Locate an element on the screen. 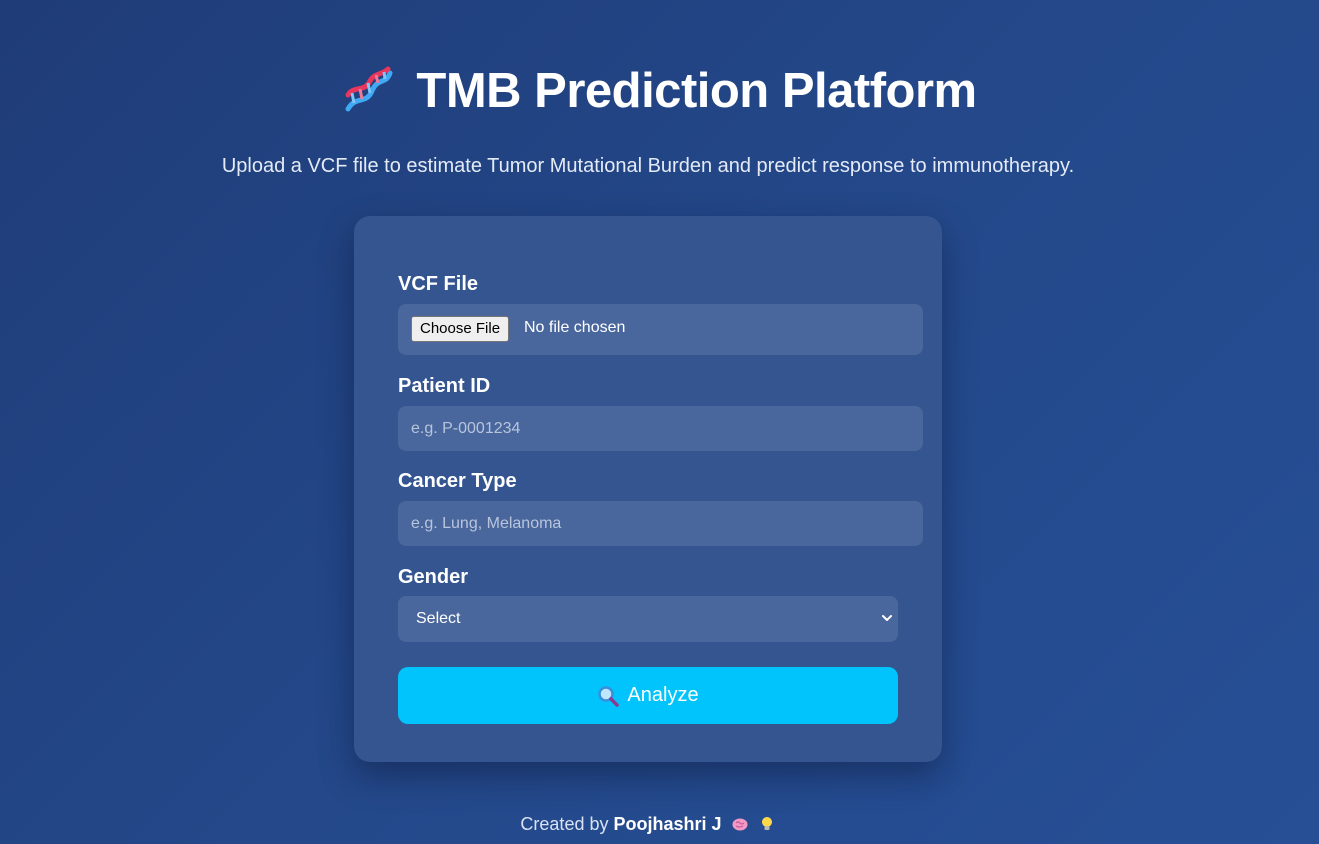  analyze-button-label: Analyze is located at coordinates (663, 695).